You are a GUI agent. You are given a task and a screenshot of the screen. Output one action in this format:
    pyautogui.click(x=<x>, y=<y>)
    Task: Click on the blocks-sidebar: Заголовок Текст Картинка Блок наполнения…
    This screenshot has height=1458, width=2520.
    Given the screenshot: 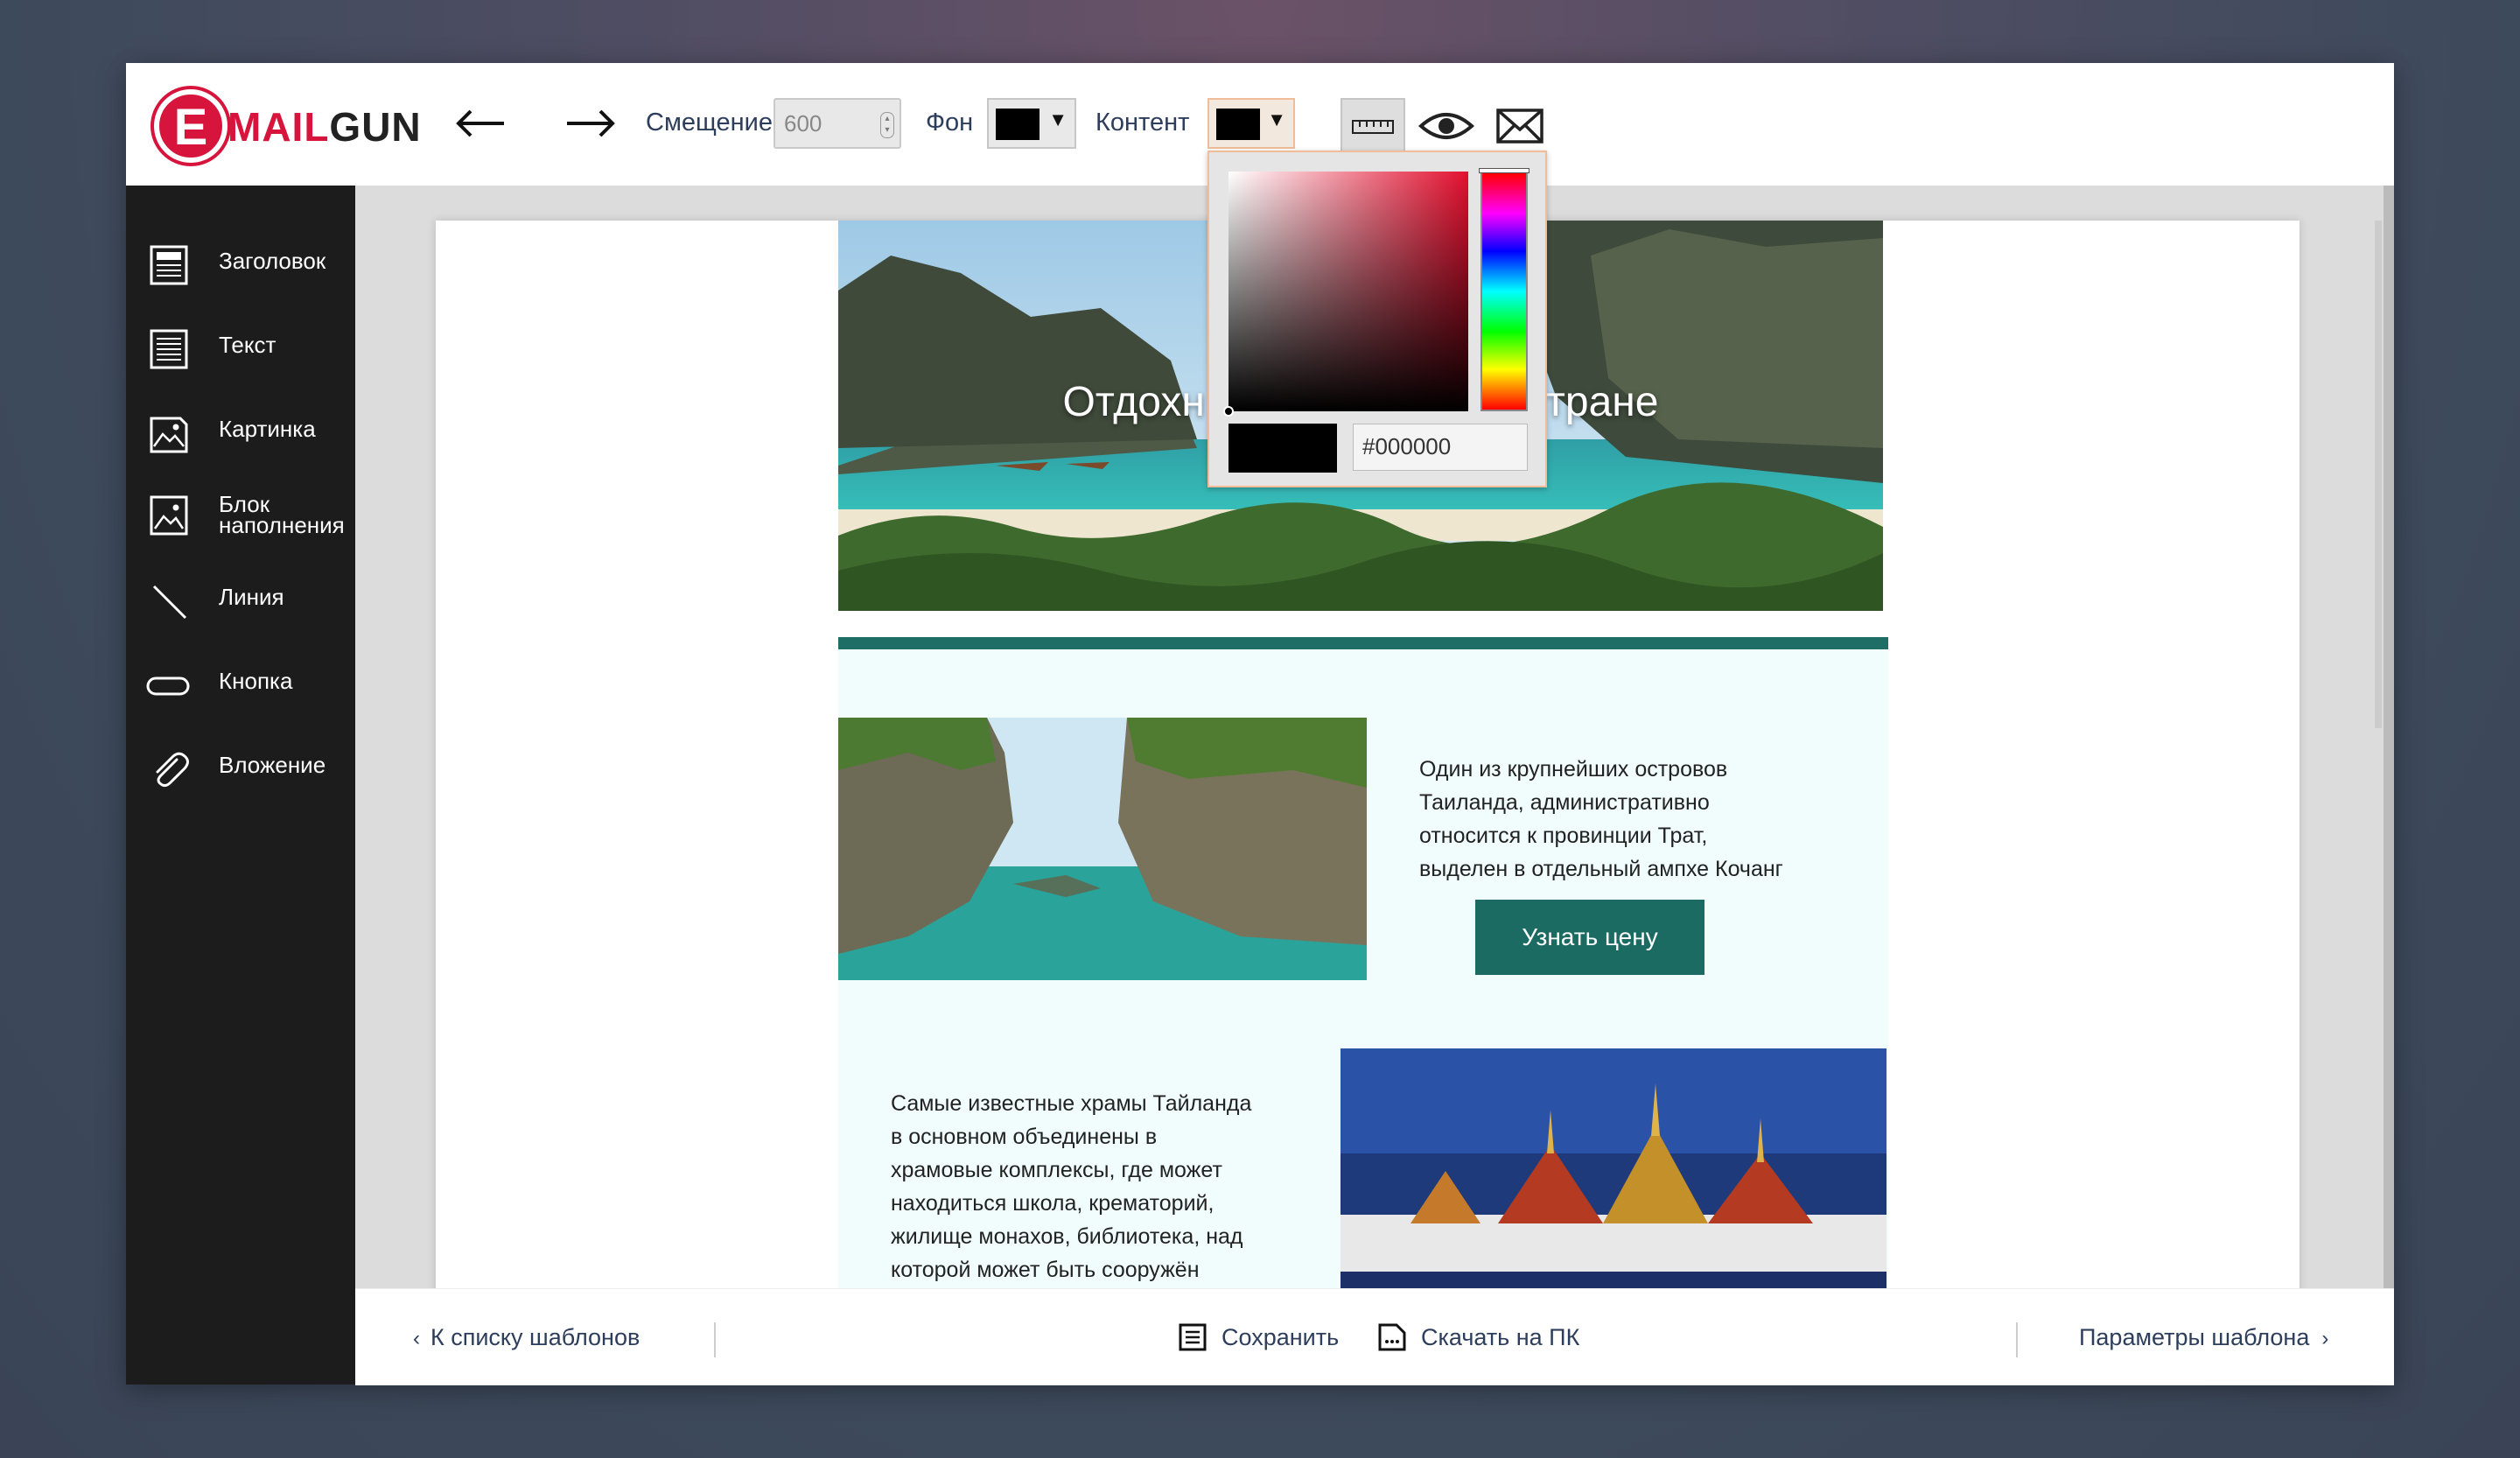 What is the action you would take?
    pyautogui.click(x=240, y=785)
    